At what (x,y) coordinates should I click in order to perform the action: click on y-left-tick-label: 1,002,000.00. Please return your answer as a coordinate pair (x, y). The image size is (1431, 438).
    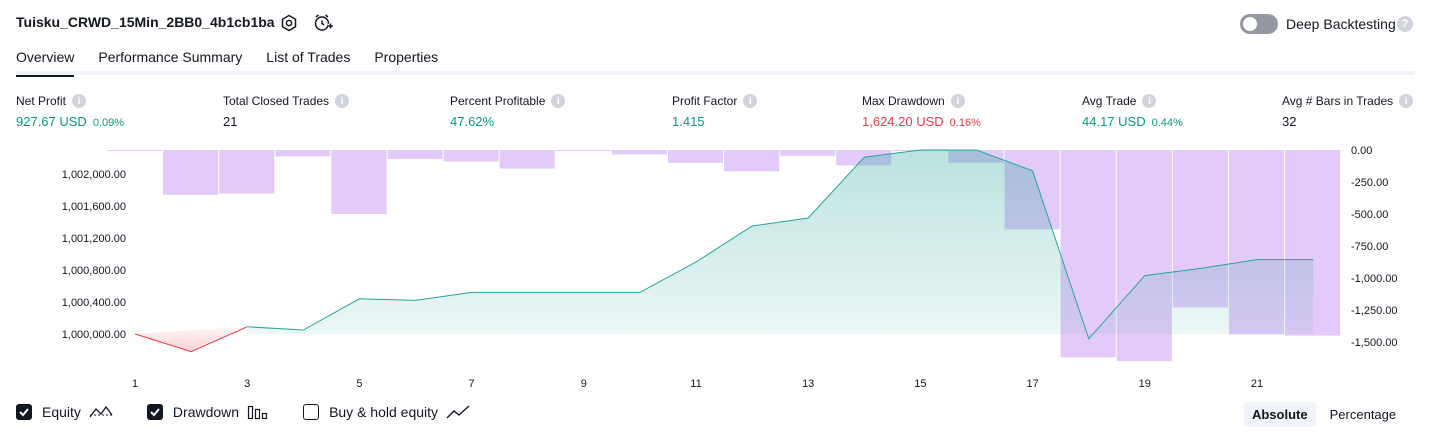
    Looking at the image, I should click on (94, 175).